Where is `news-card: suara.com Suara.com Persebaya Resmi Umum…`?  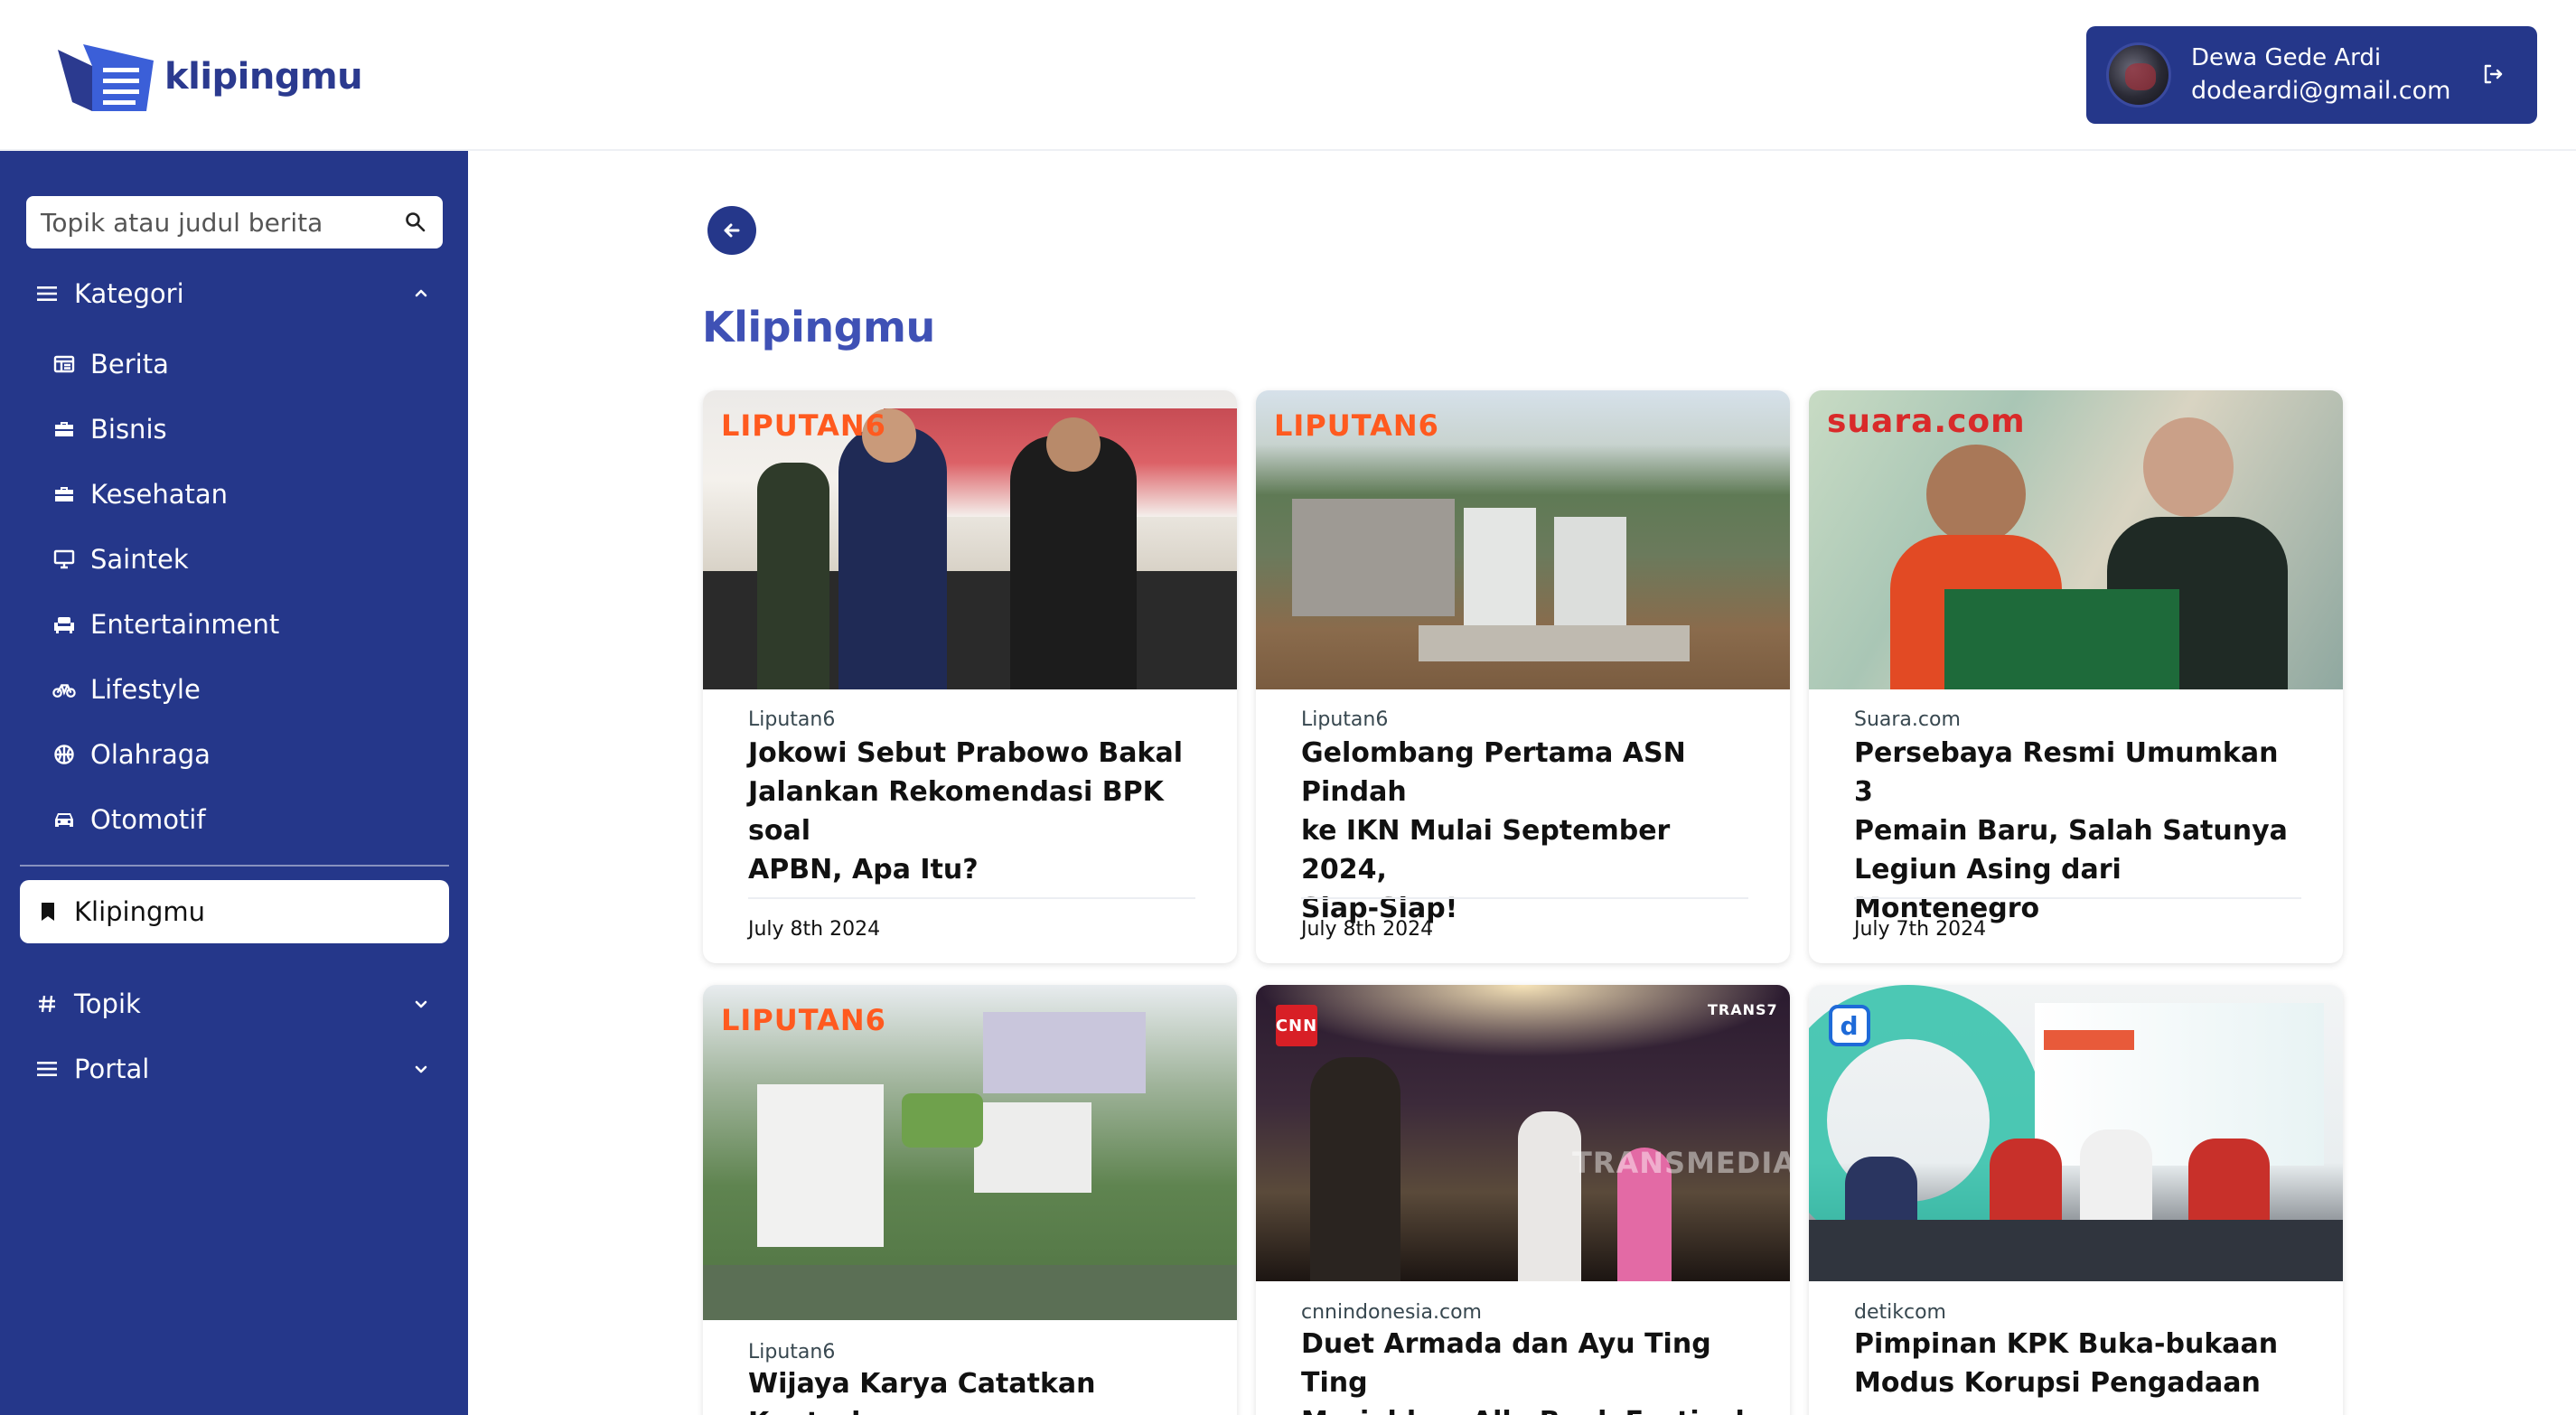 news-card: suara.com Suara.com Persebaya Resmi Umum… is located at coordinates (2076, 676).